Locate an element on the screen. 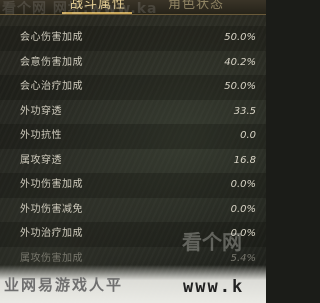 This screenshot has width=320, height=303. stat-label: 外功抗性 is located at coordinates (41, 135).